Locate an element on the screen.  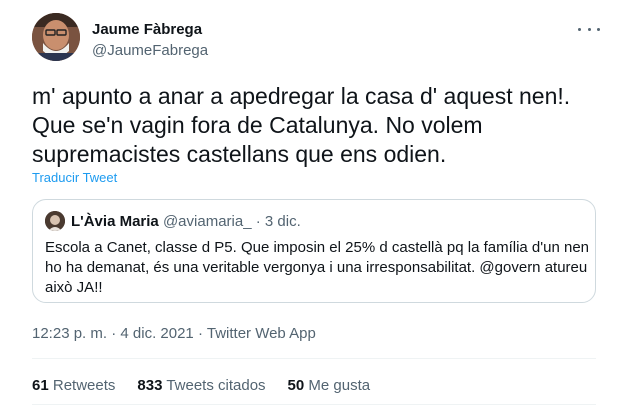
quoted-line: això JA!! is located at coordinates (74, 287).